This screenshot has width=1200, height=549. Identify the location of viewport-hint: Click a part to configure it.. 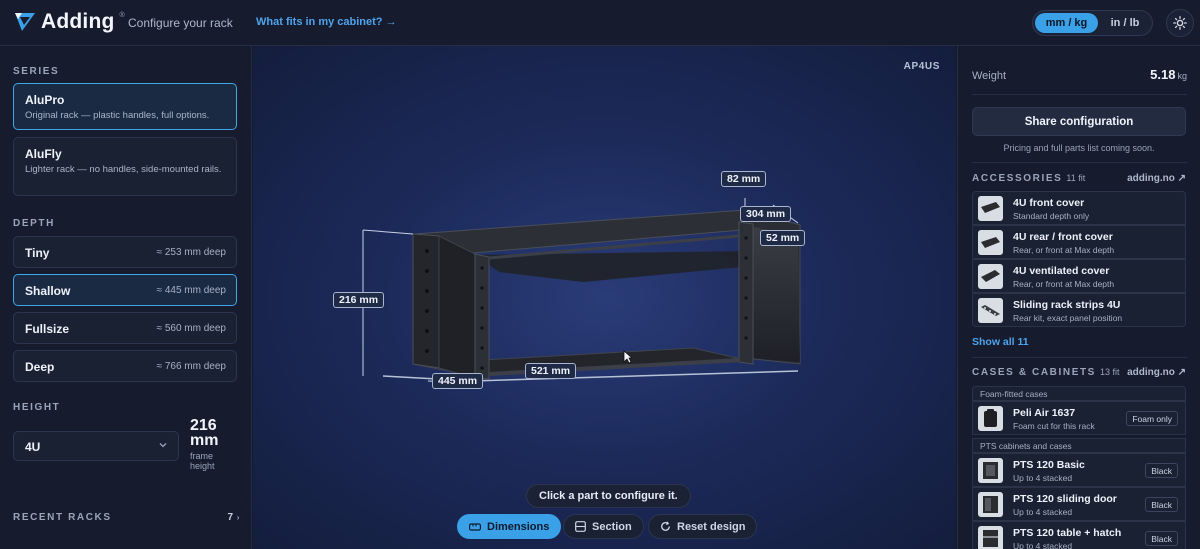
(608, 496).